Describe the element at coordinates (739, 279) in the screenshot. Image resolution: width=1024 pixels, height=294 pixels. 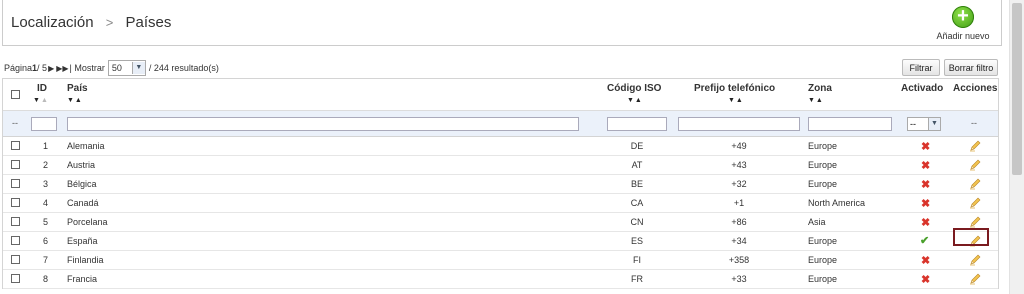
I see `cell-phone: +33` at that location.